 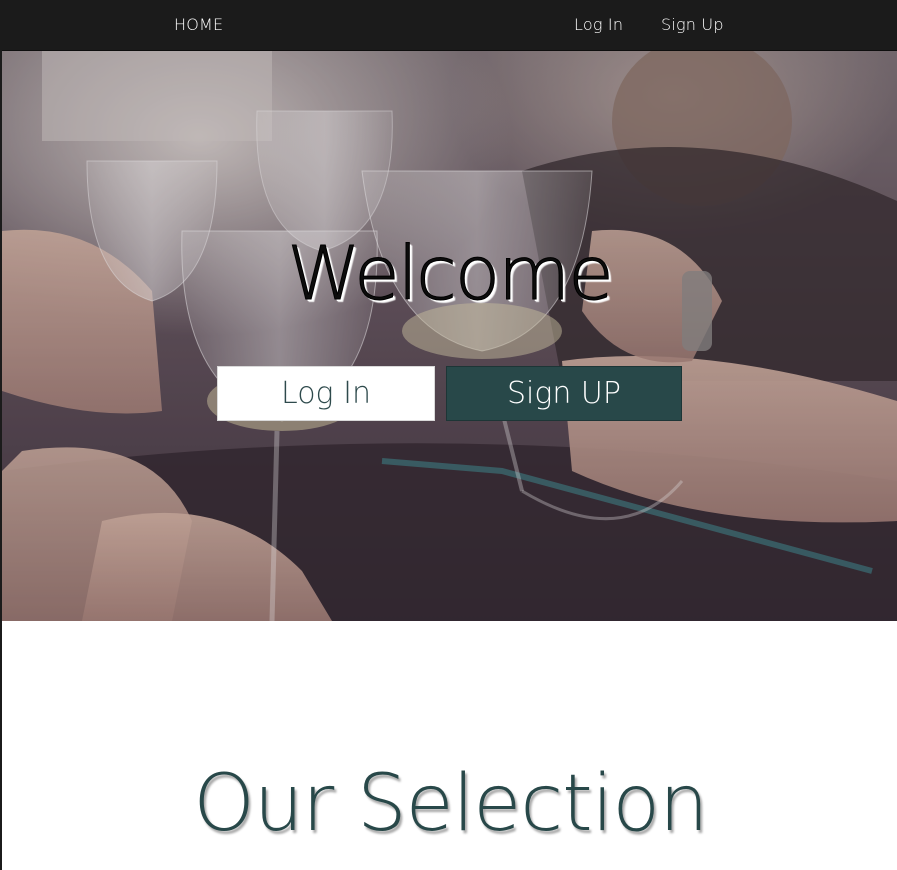 What do you see at coordinates (598, 24) in the screenshot?
I see `nav-login-link: Log In` at bounding box center [598, 24].